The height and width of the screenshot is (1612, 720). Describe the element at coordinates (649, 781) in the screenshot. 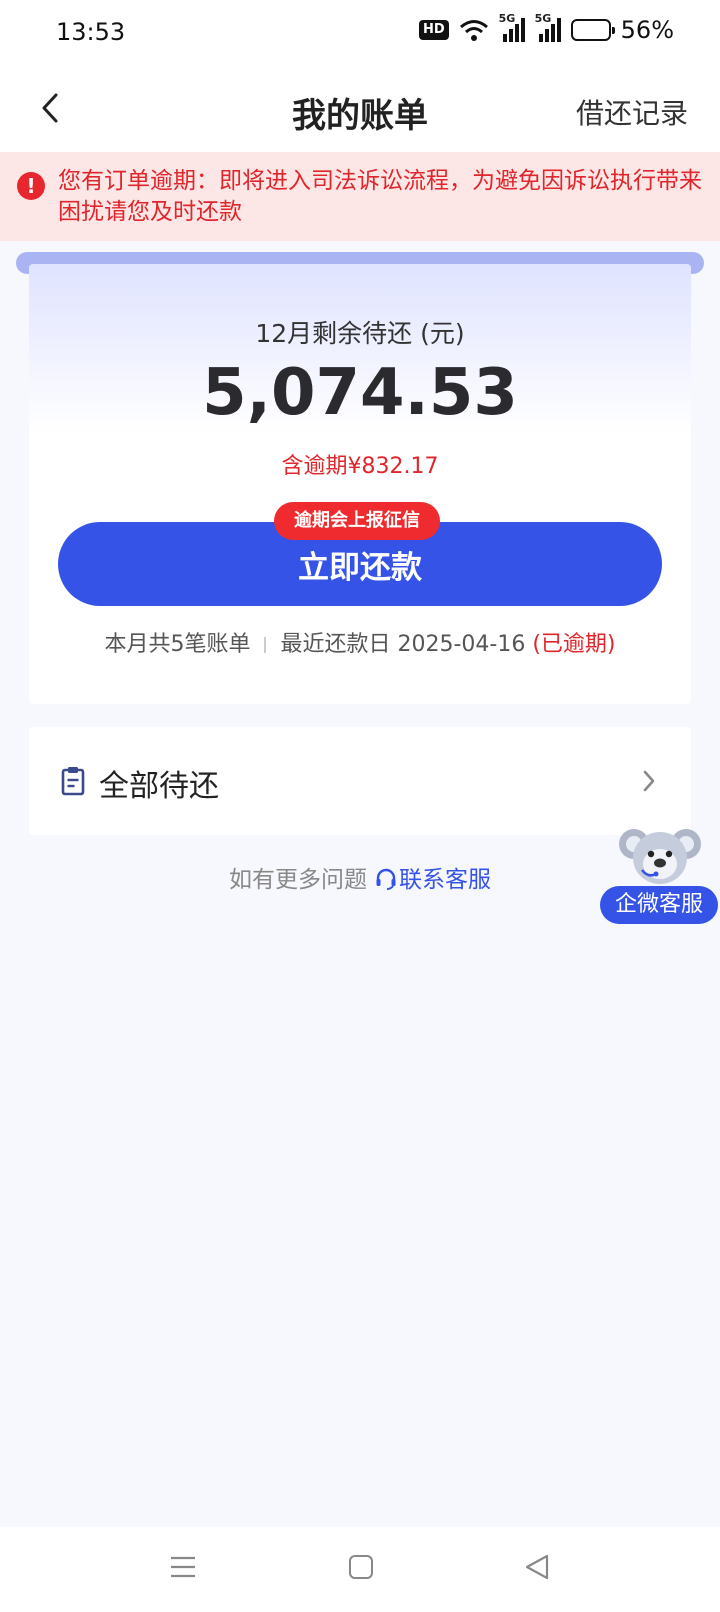

I see `chevron-right-icon` at that location.